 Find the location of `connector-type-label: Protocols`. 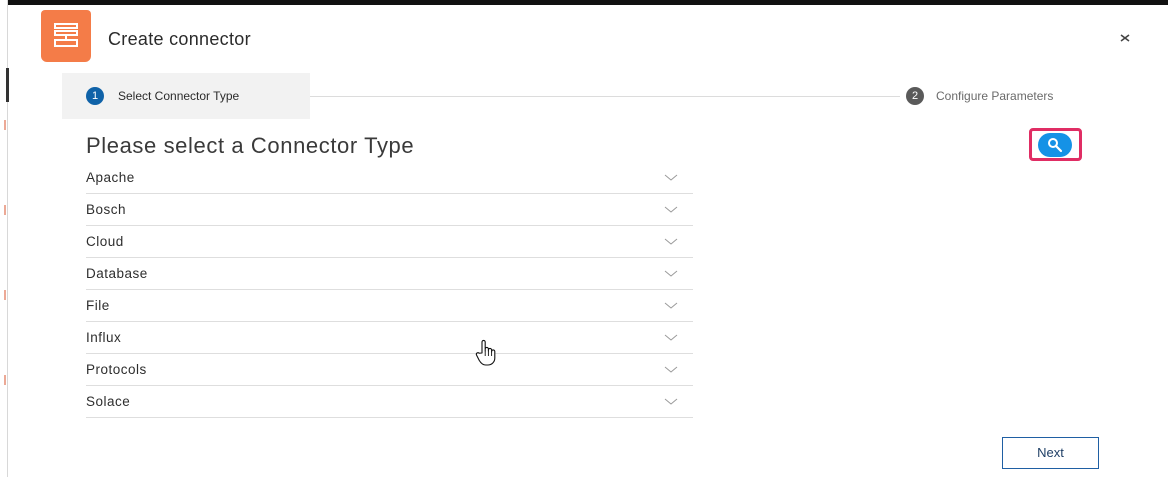

connector-type-label: Protocols is located at coordinates (116, 369).